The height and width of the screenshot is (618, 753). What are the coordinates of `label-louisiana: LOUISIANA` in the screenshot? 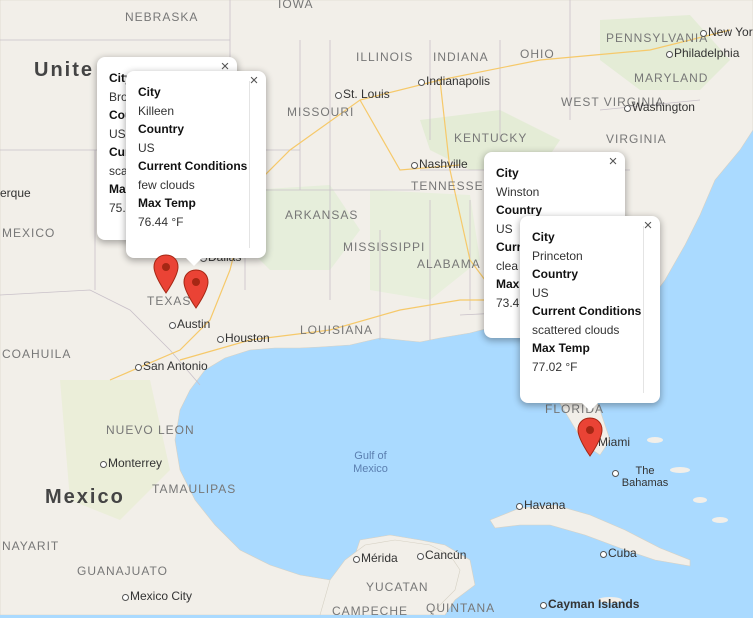 It's located at (337, 330).